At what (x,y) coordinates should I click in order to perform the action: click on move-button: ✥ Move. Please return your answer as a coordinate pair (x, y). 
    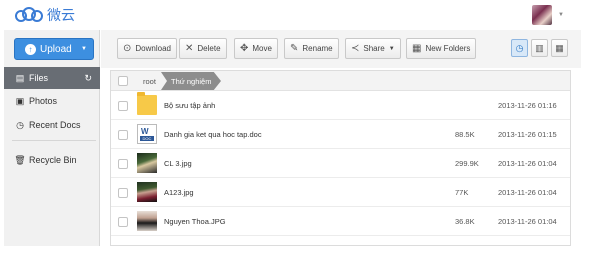
    Looking at the image, I should click on (256, 48).